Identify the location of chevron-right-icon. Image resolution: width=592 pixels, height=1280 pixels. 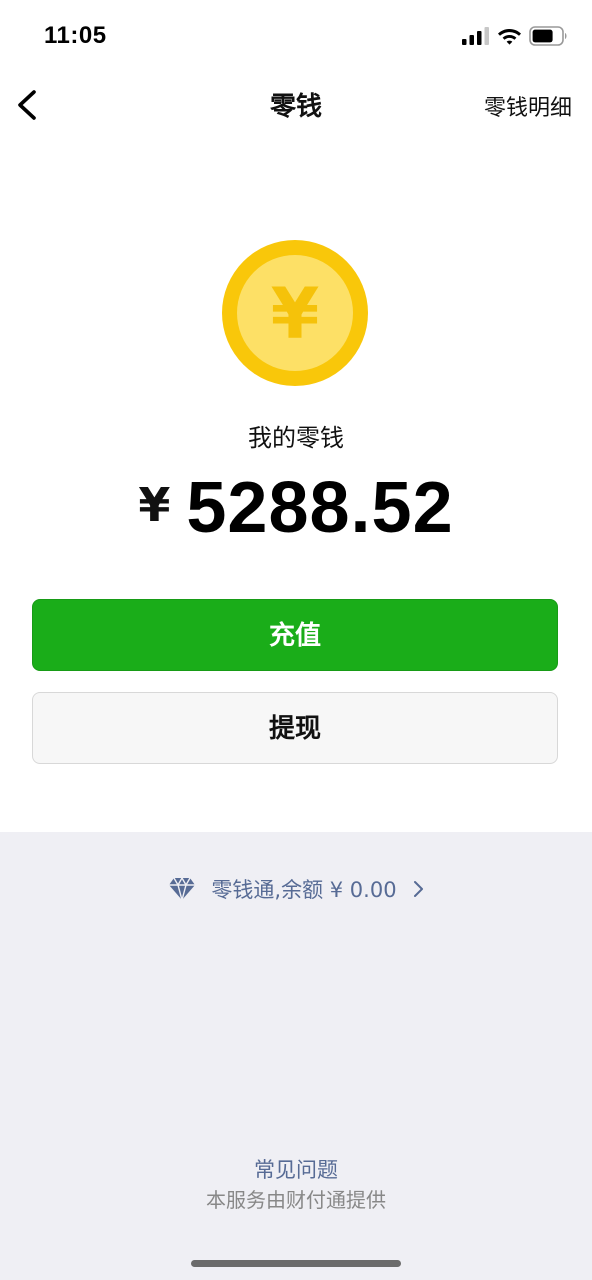
(418, 889).